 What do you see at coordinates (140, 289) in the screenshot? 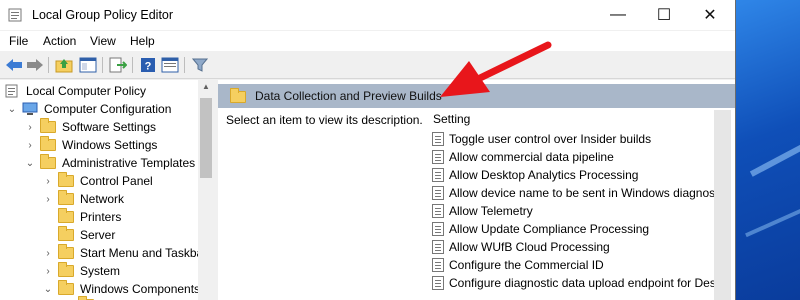
I see `tree-item-label: Windows Components` at bounding box center [140, 289].